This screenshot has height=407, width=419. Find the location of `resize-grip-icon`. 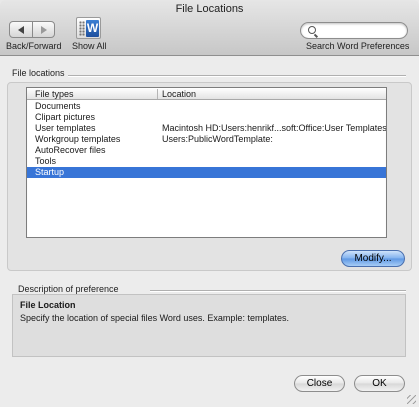

resize-grip-icon is located at coordinates (411, 399).